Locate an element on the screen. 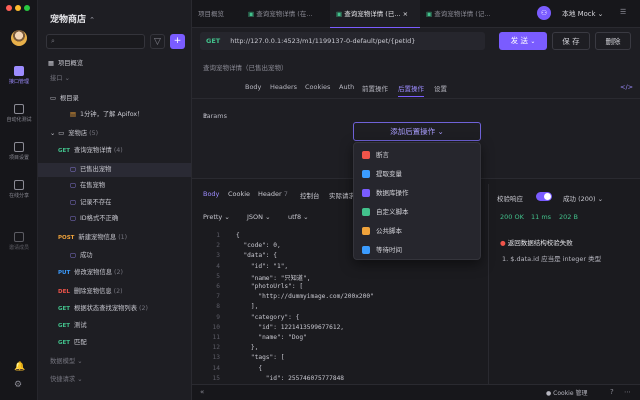 This screenshot has width=640, height=400. format-json-select: JSON ⌄ is located at coordinates (259, 217).